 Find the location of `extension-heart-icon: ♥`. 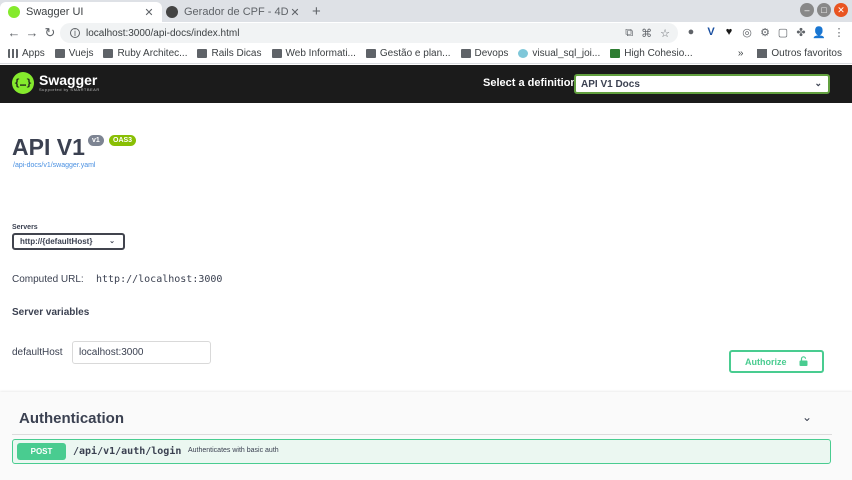

extension-heart-icon: ♥ is located at coordinates (729, 32).